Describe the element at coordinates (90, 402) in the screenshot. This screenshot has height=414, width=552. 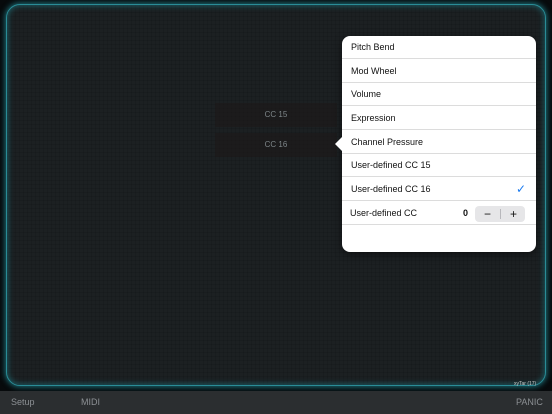
I see `midi-button: MIDI` at that location.